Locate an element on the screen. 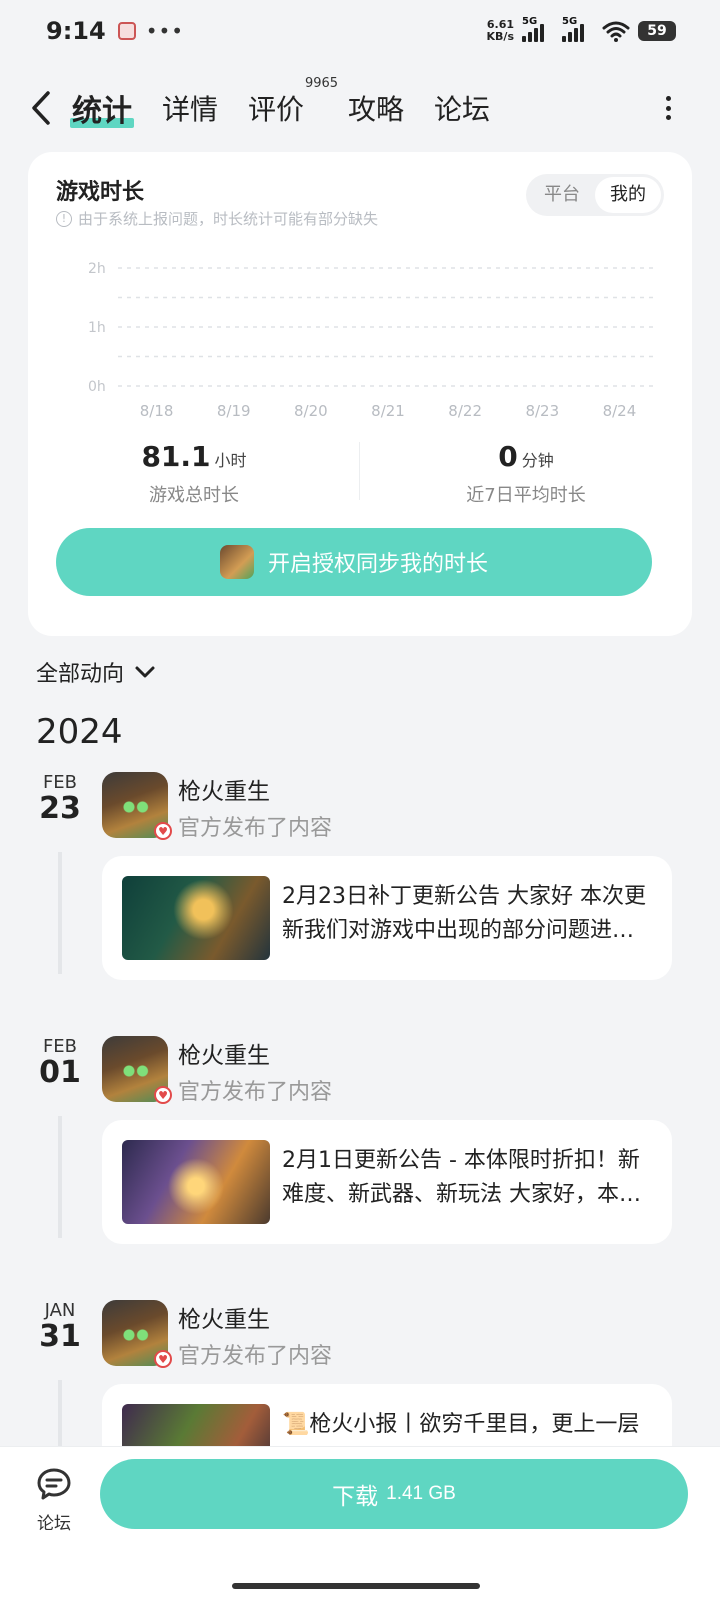 The width and height of the screenshot is (720, 1600). tab-guides: 攻略 is located at coordinates (376, 108).